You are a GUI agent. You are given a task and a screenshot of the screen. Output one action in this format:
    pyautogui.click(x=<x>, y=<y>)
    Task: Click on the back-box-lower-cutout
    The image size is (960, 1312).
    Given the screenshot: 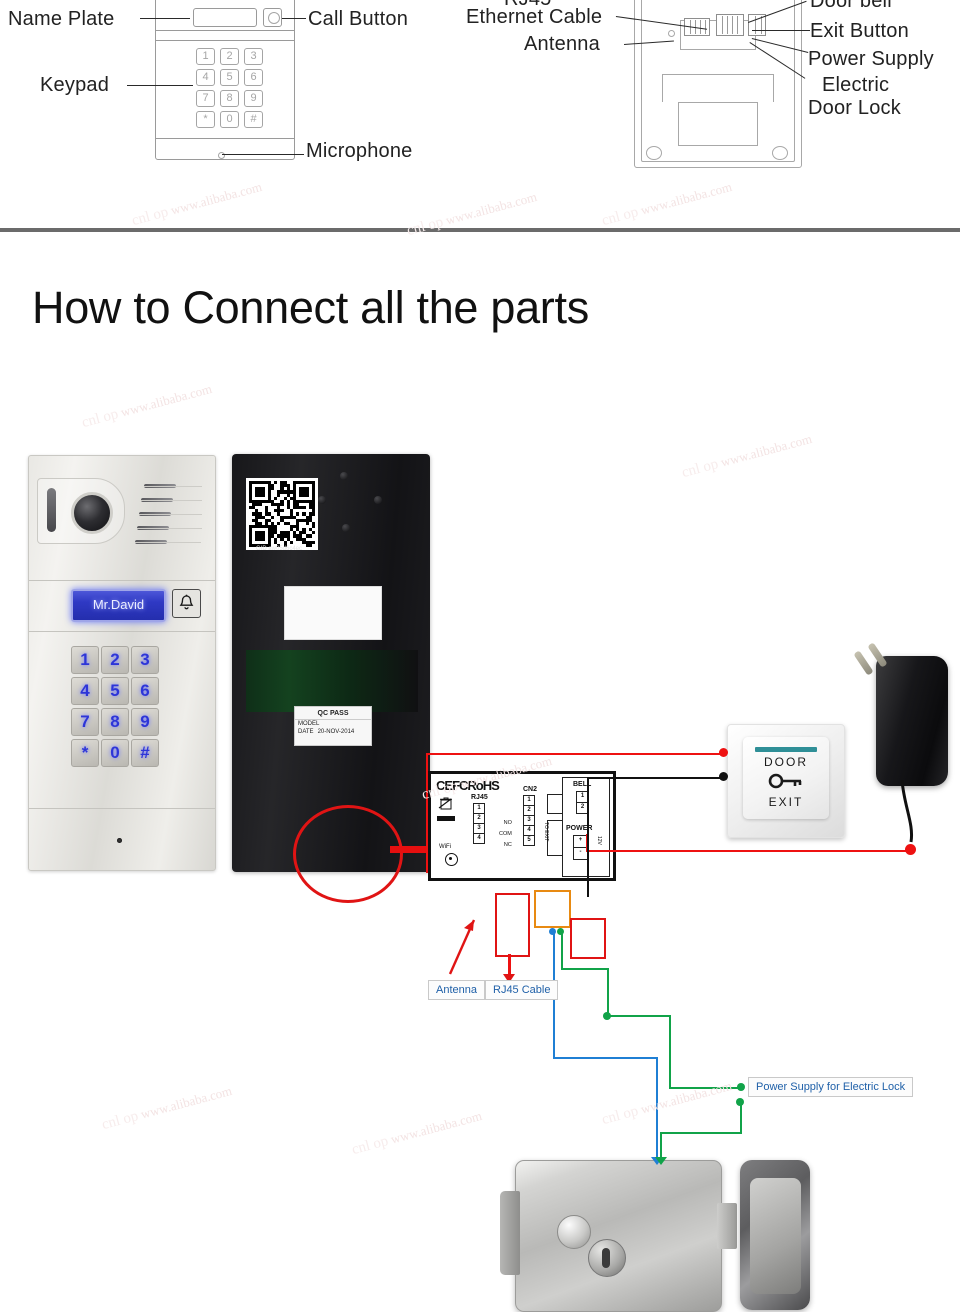 What is the action you would take?
    pyautogui.click(x=718, y=124)
    